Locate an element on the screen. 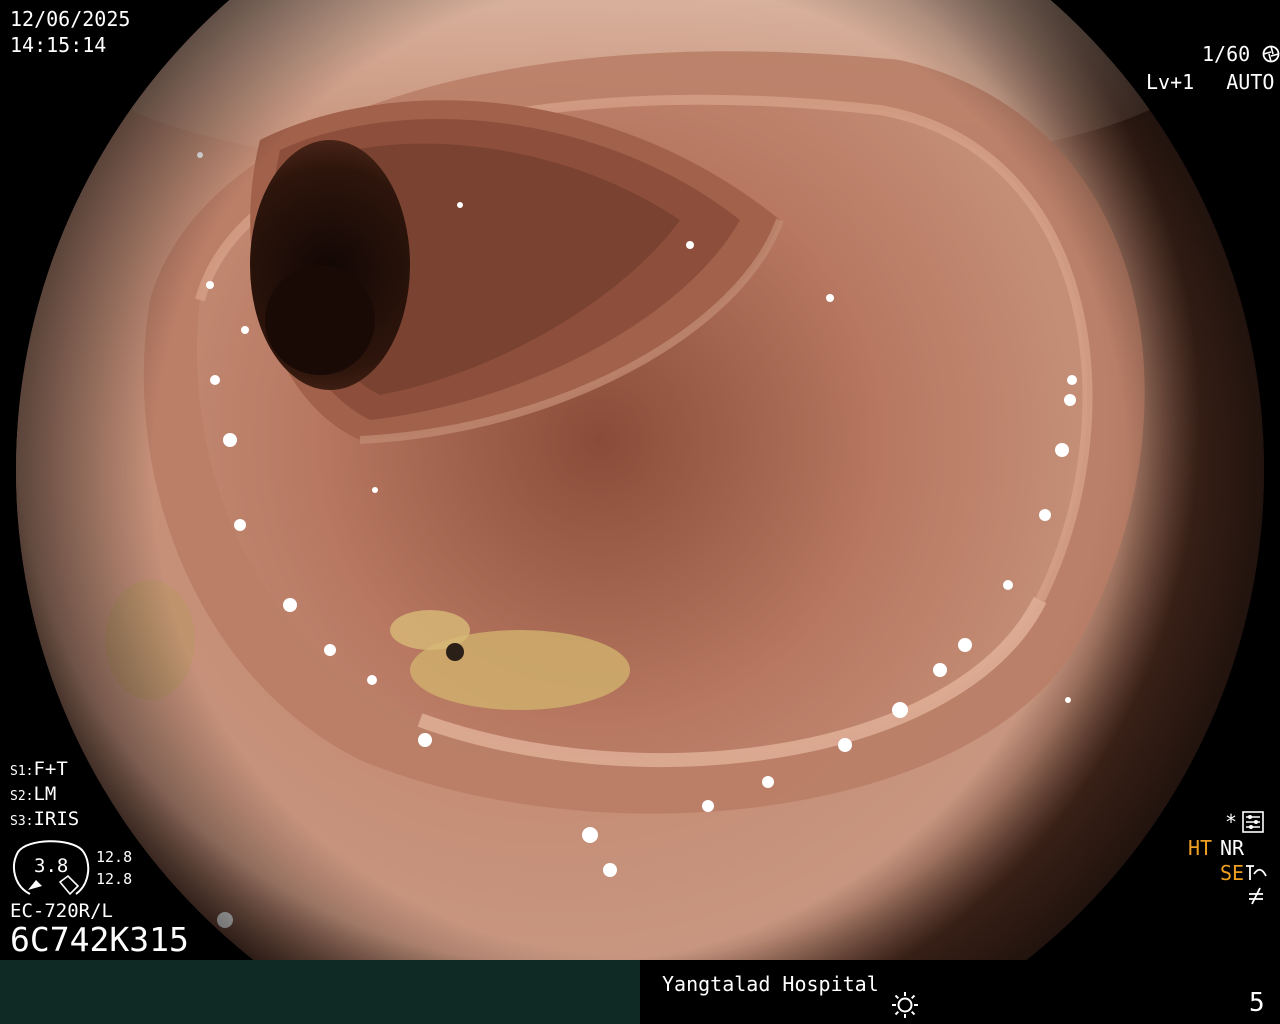  mode-star: * is located at coordinates (1231, 822).